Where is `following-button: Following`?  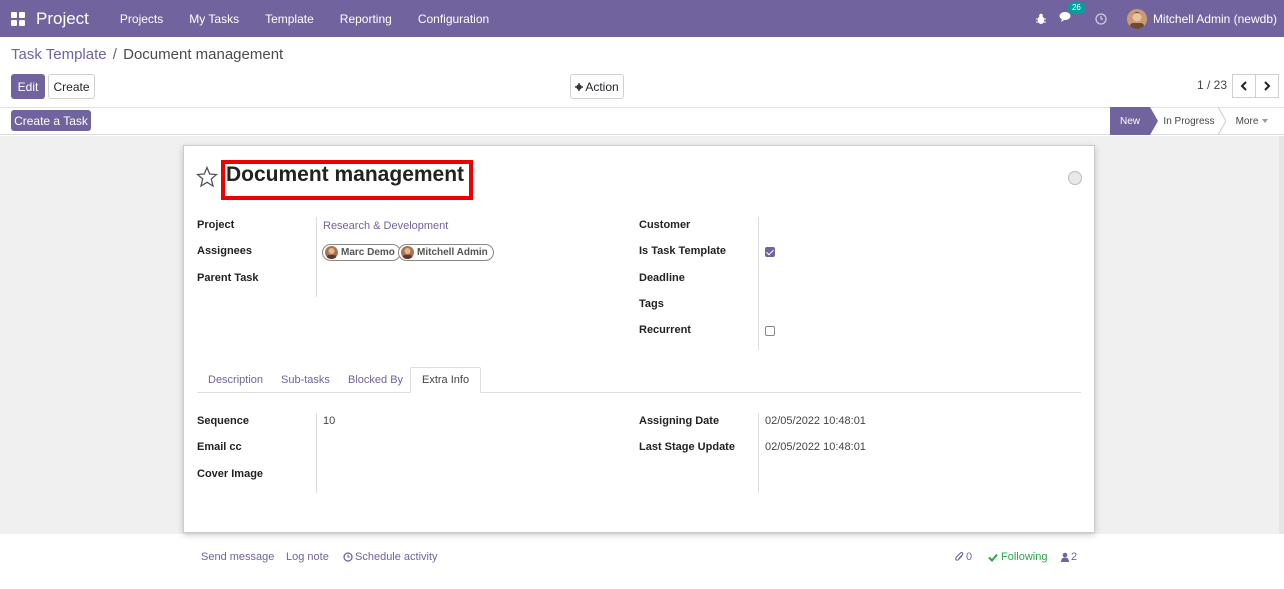
following-button: Following is located at coordinates (1017, 557).